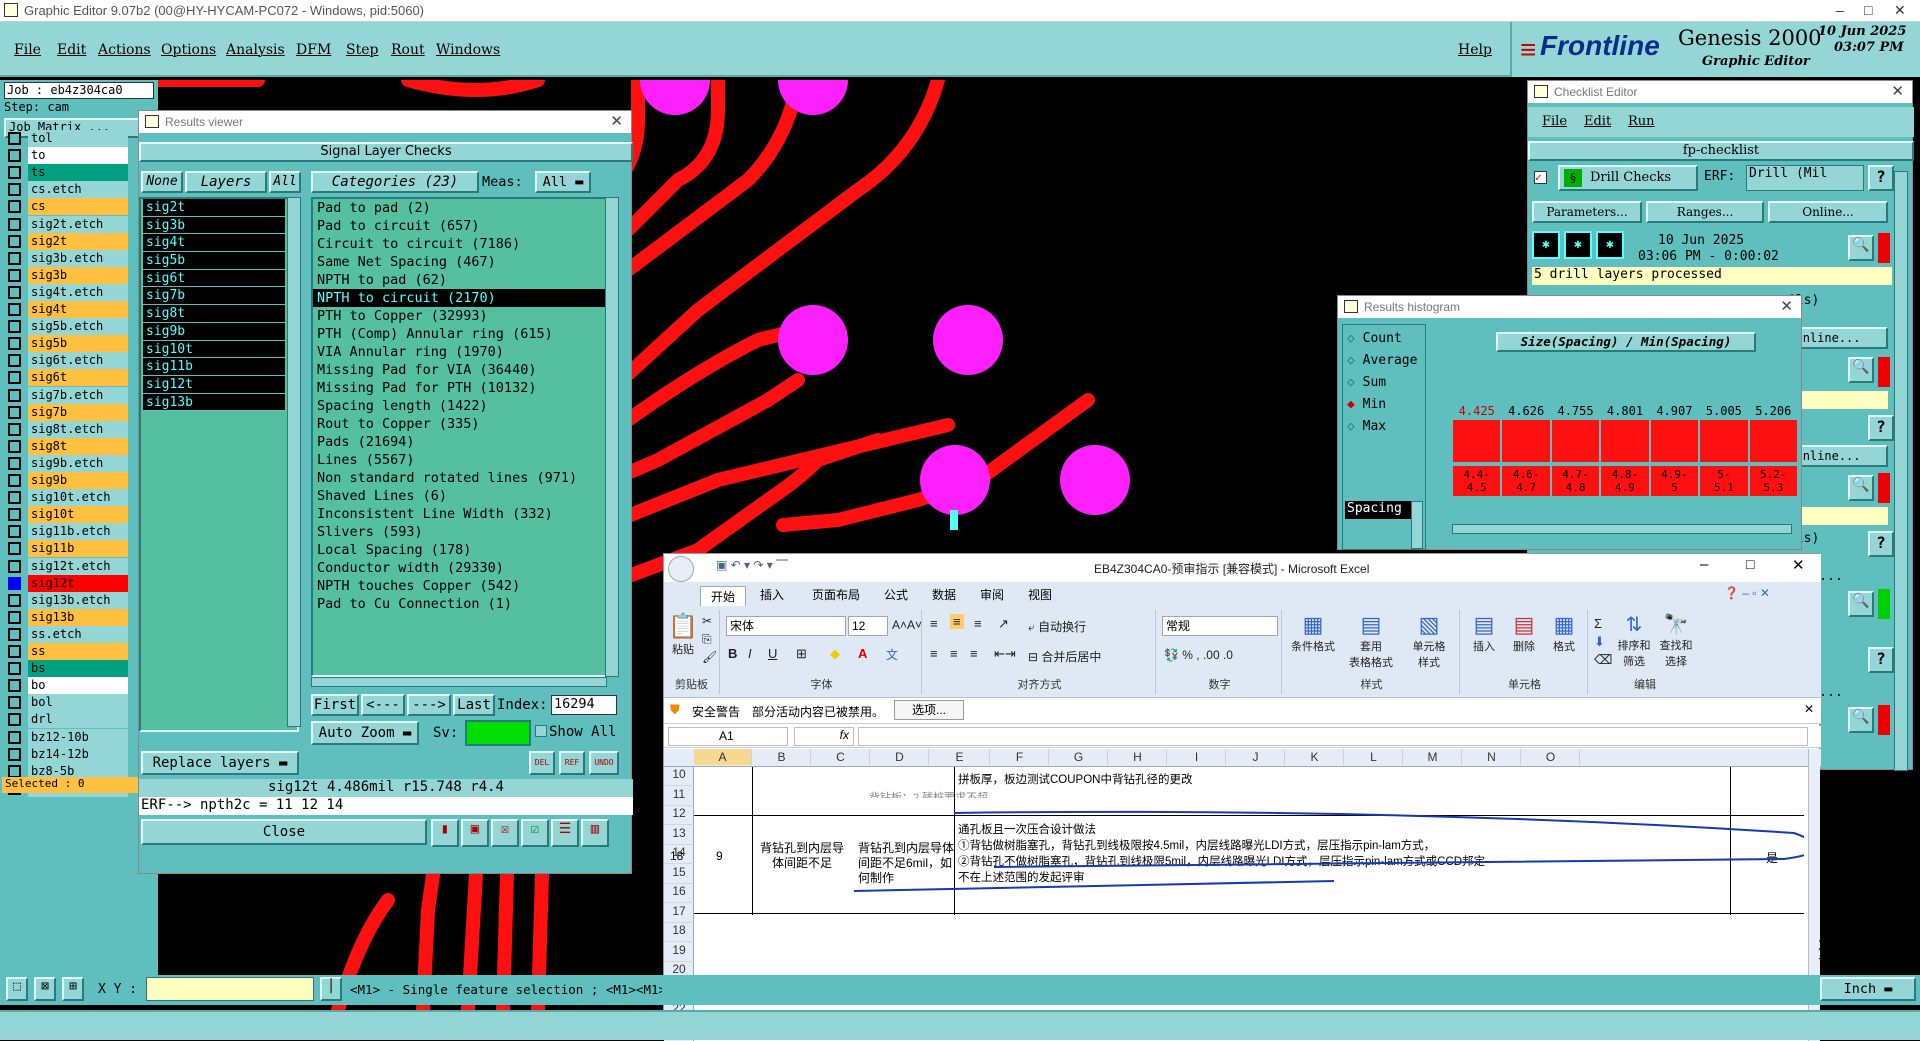 The image size is (1920, 1041). Describe the element at coordinates (1374, 338) in the screenshot. I see `histogram-option: ◇ Count` at that location.